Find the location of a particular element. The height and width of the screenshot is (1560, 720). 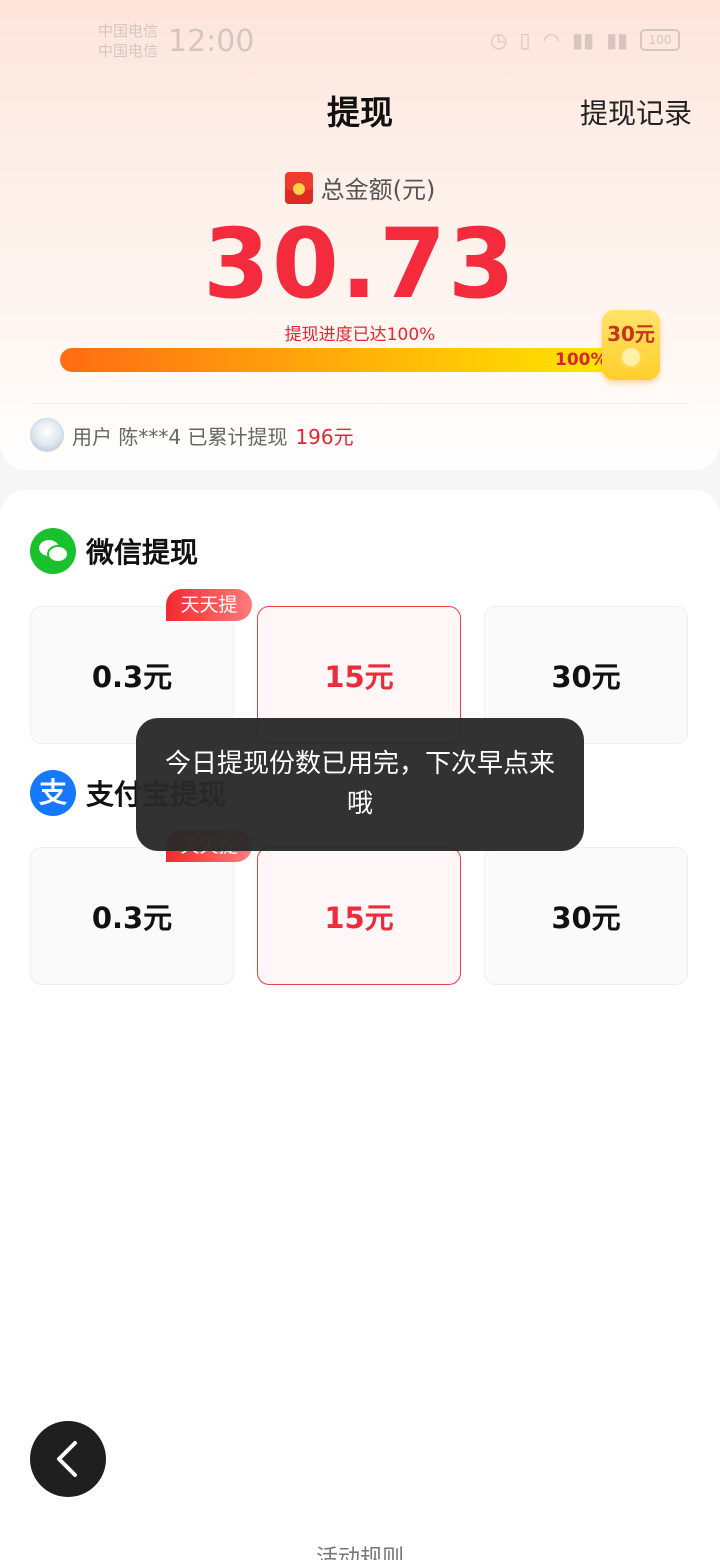

total-label-row: 总金额(元) is located at coordinates (360, 187).